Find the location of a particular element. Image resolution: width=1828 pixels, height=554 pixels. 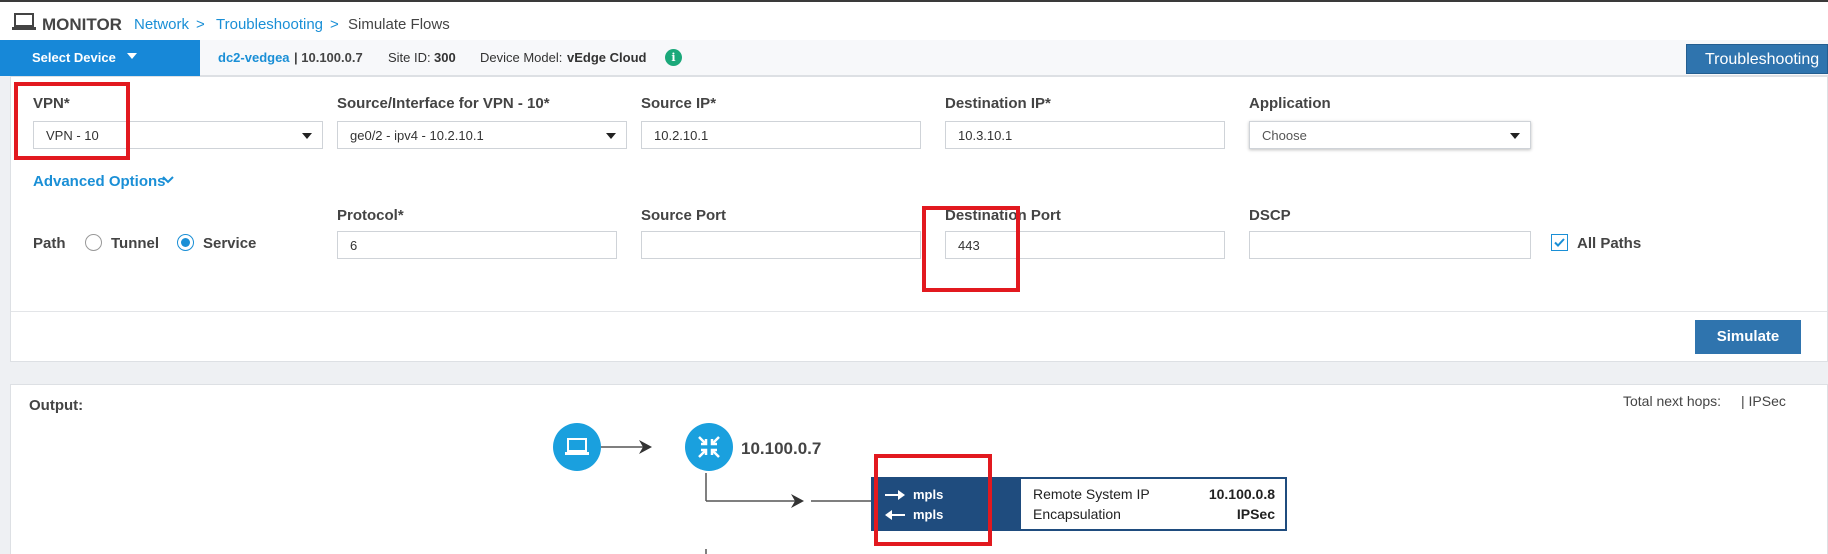

advanced-options-toggle: Advanced Options is located at coordinates (99, 181).